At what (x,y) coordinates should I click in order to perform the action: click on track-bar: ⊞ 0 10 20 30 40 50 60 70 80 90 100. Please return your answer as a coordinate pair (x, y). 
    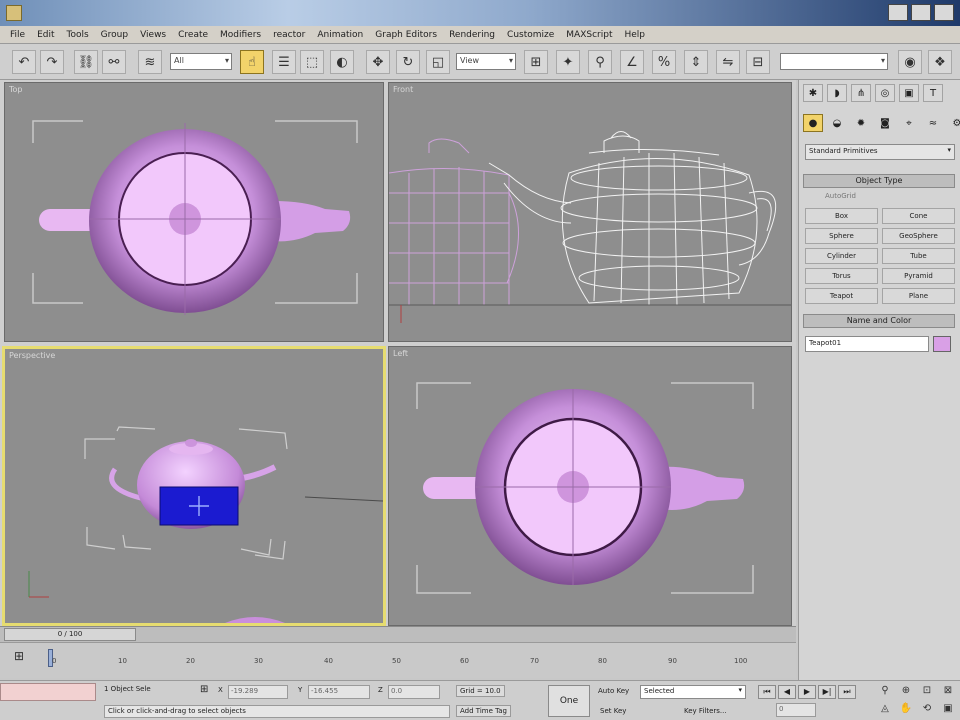
    Looking at the image, I should click on (398, 660).